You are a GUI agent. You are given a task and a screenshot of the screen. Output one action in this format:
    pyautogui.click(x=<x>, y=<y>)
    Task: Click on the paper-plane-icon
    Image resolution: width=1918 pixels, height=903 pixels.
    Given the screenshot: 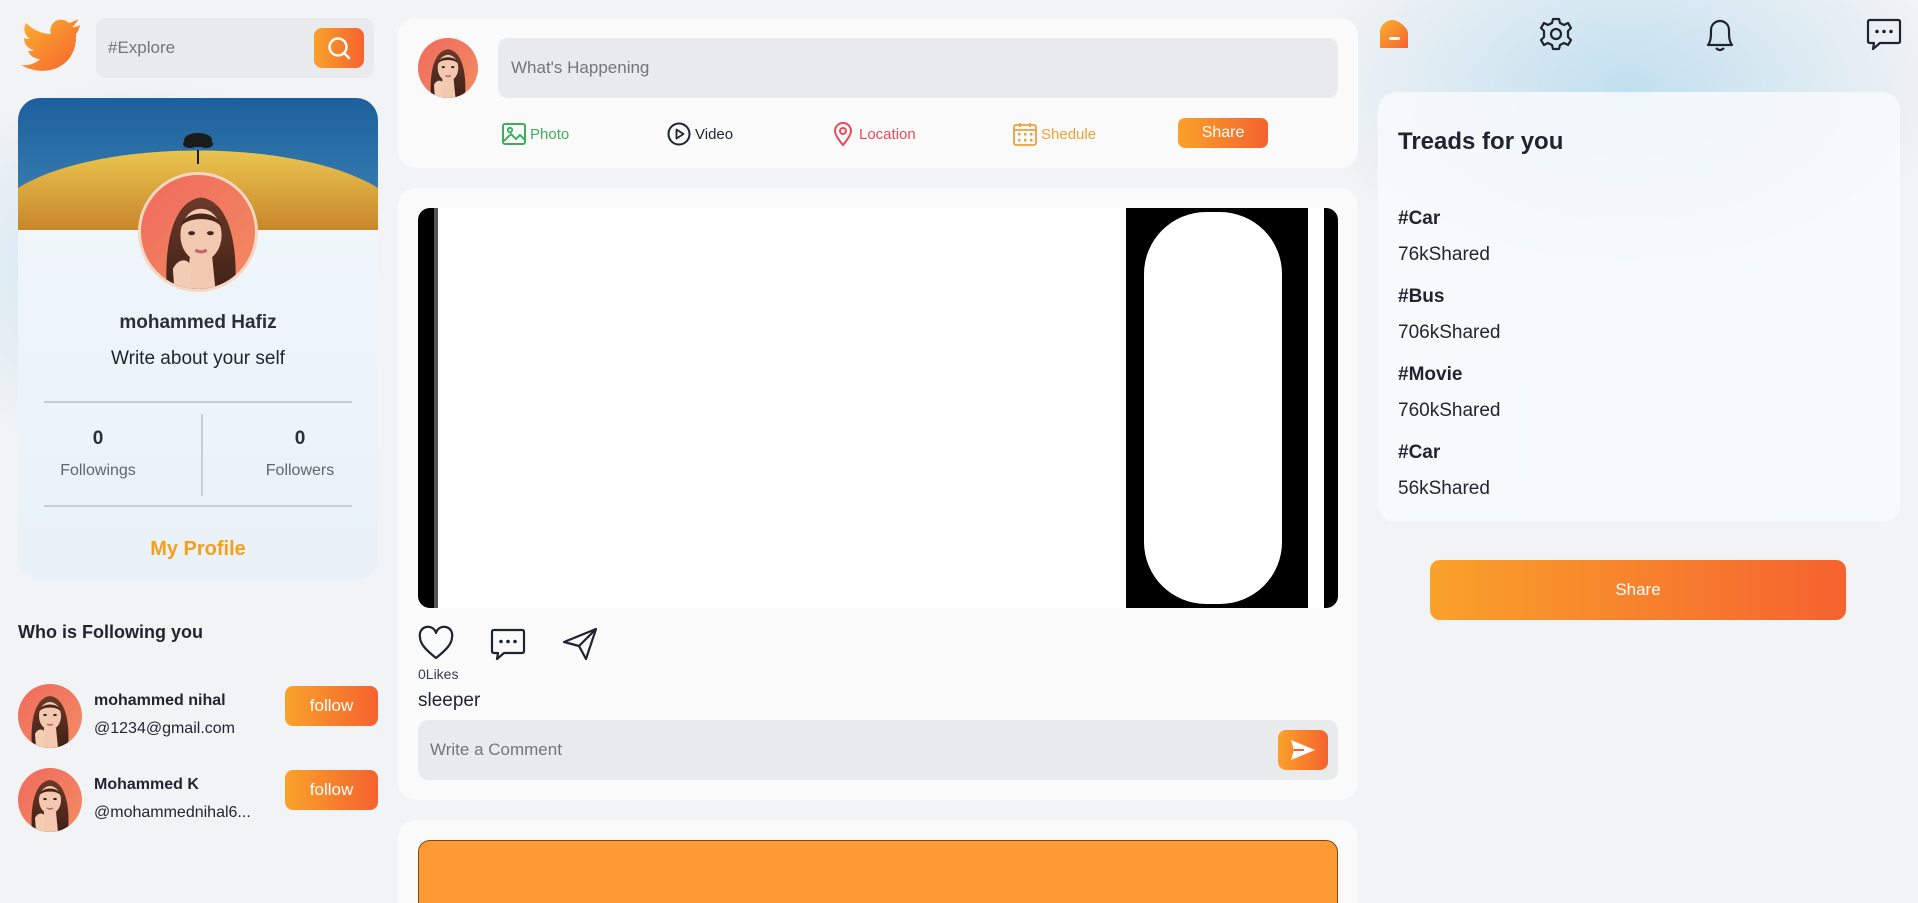 What is the action you would take?
    pyautogui.click(x=580, y=644)
    